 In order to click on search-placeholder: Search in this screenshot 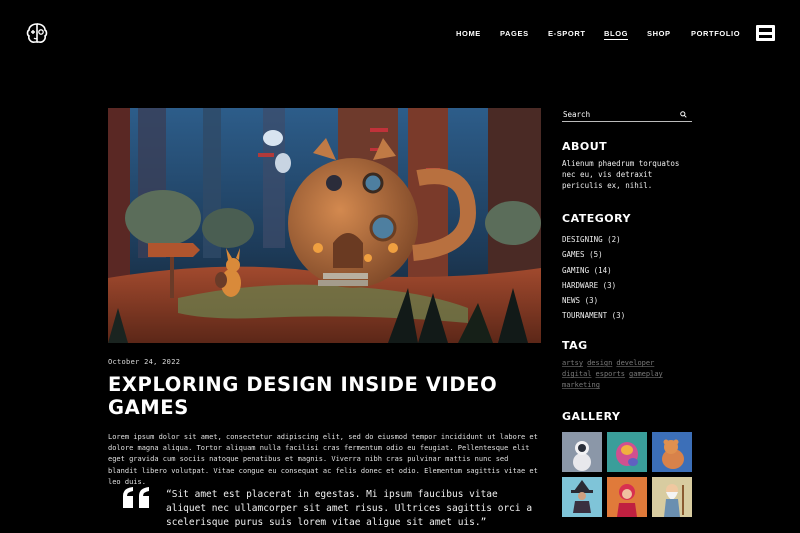, I will do `click(577, 114)`.